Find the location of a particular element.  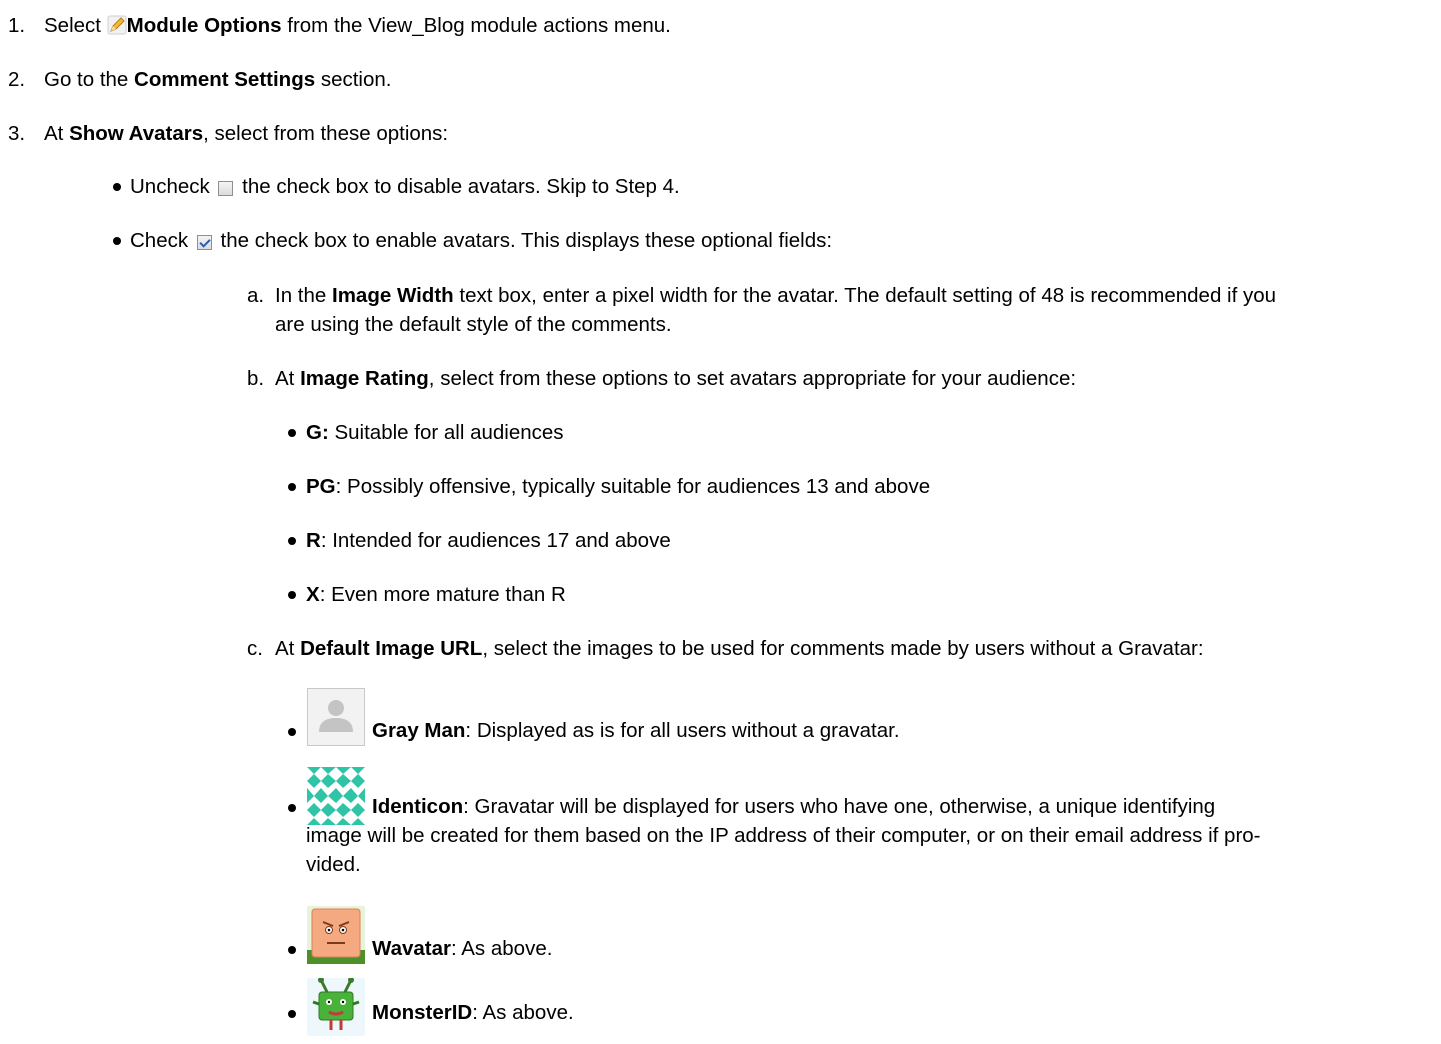

gray-man-avatar-icon is located at coordinates (336, 717).